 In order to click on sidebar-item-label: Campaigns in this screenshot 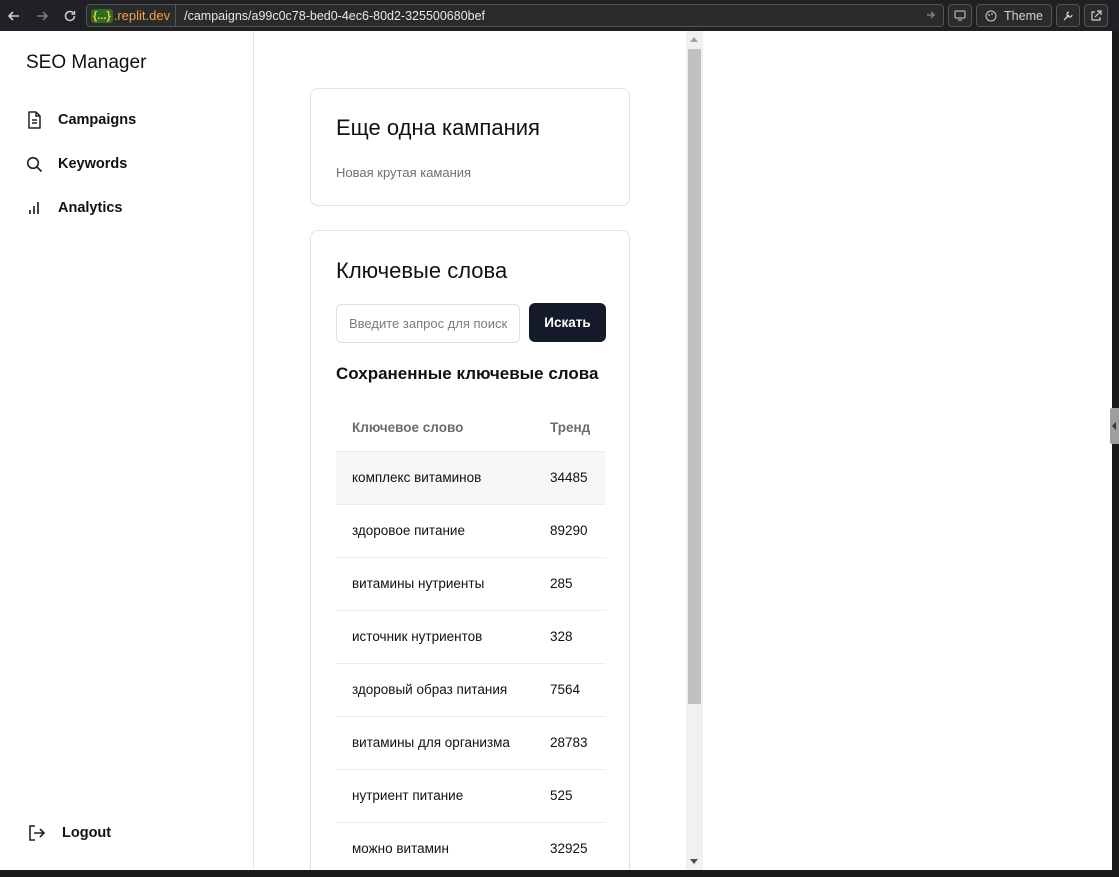, I will do `click(97, 120)`.